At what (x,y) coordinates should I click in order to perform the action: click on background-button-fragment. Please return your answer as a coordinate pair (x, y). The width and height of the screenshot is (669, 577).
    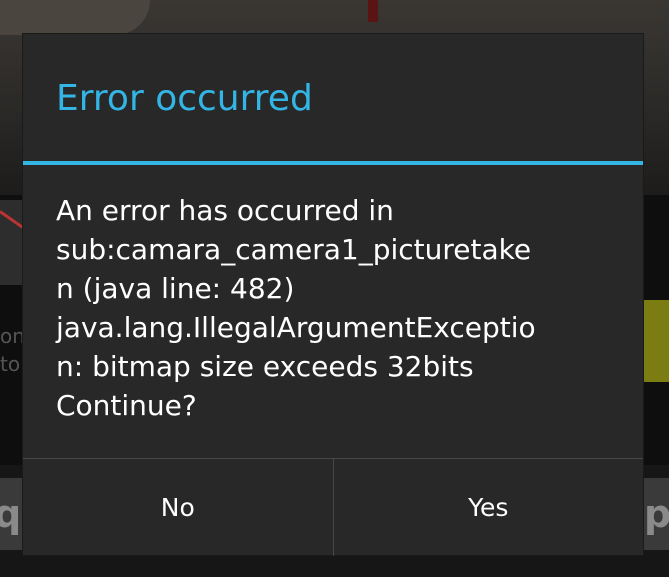
    Looking at the image, I should click on (655, 341).